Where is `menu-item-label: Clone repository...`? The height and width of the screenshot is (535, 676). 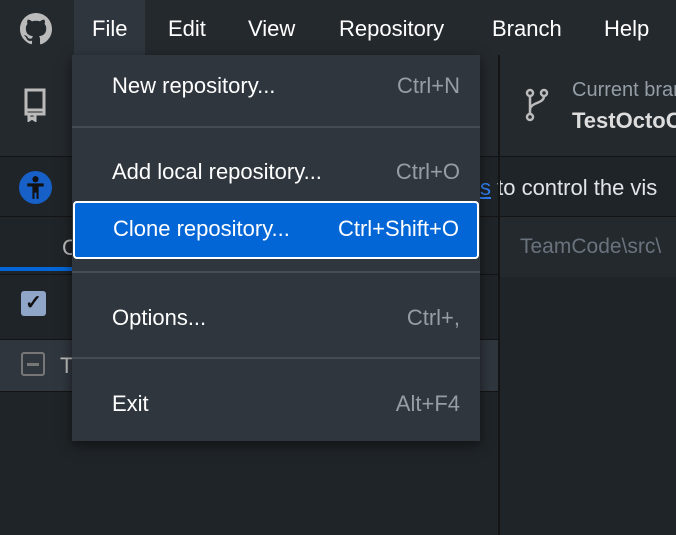
menu-item-label: Clone repository... is located at coordinates (201, 228).